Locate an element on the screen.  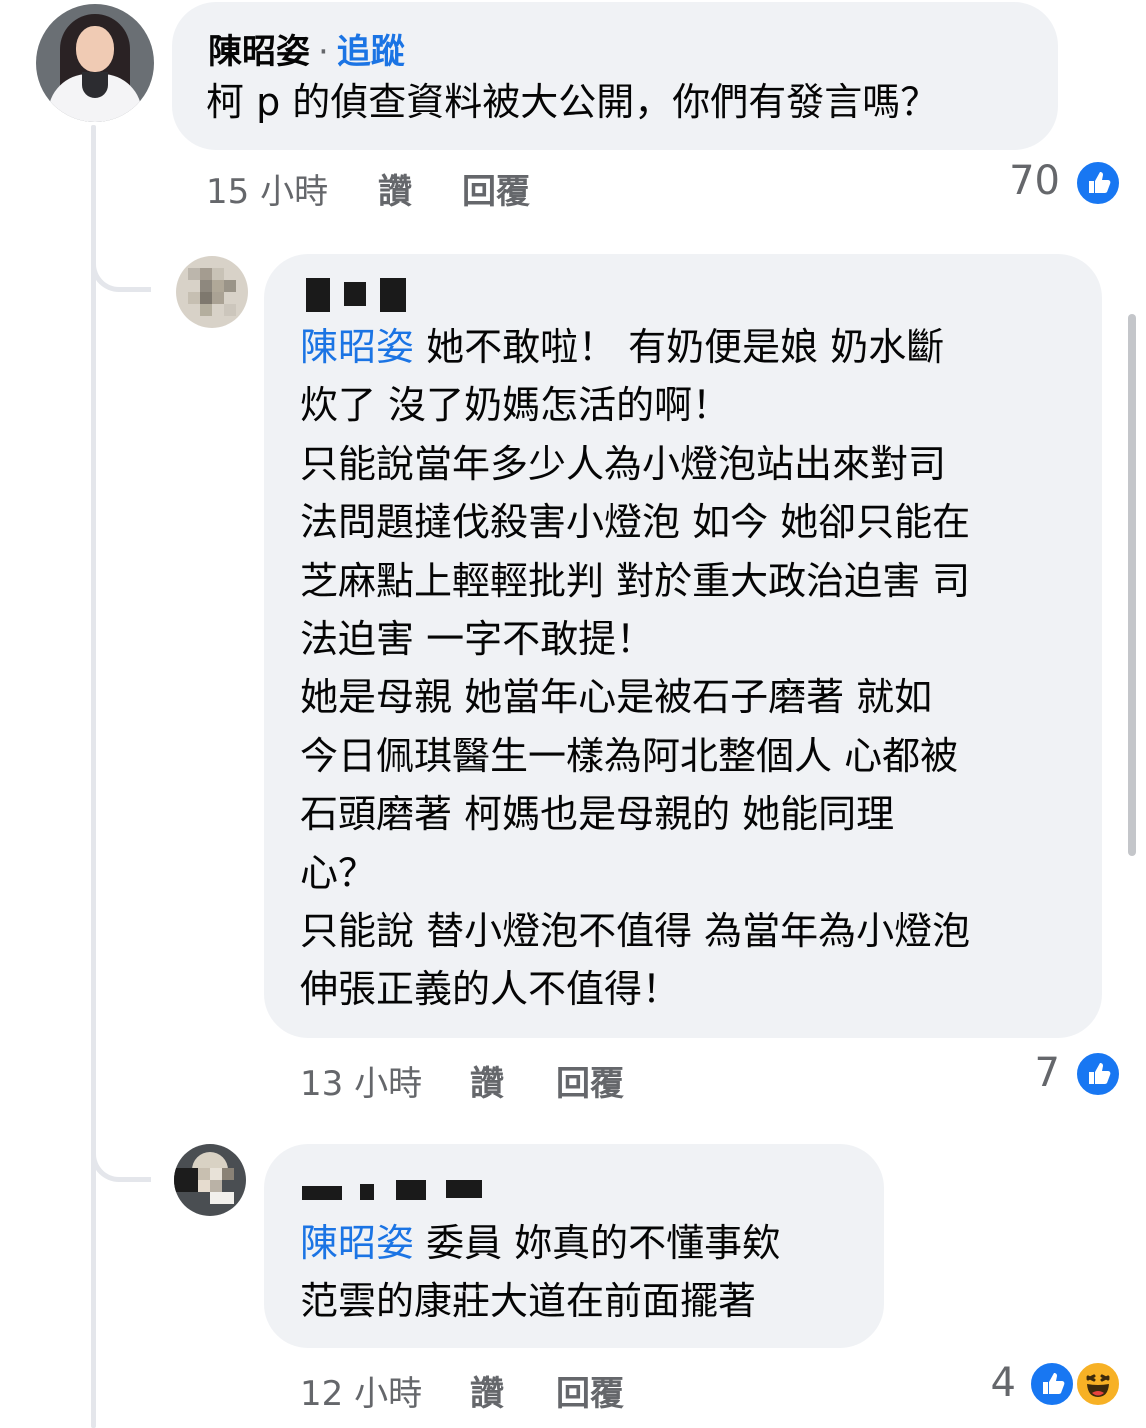
comment-line: 法問題撻伐殺害小燈泡 如今 她卻只能在 is located at coordinates (635, 522).